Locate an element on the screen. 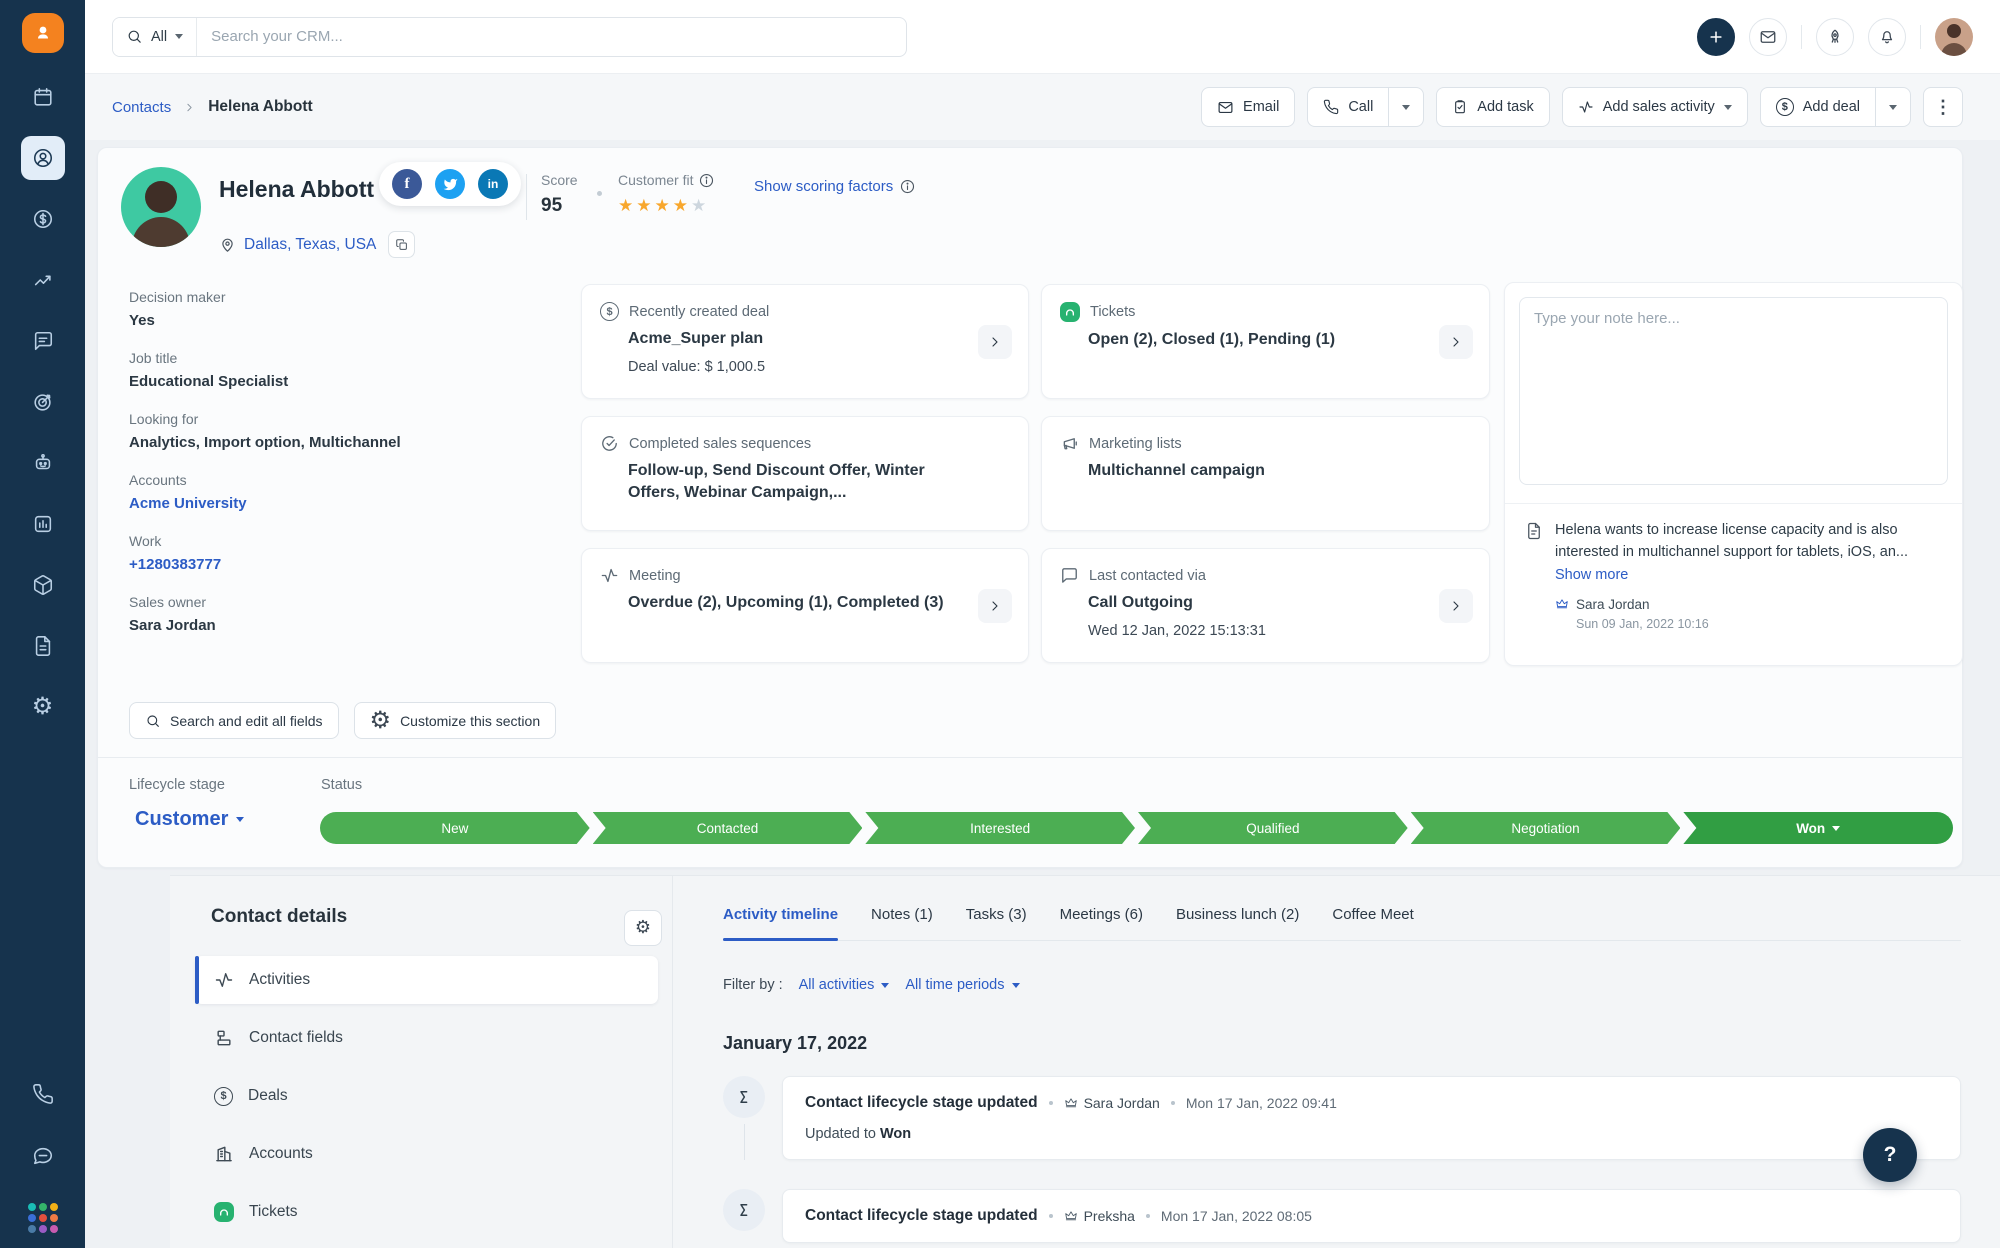 The width and height of the screenshot is (2000, 1248). breadcrumb-chevron-icon is located at coordinates (189, 107).